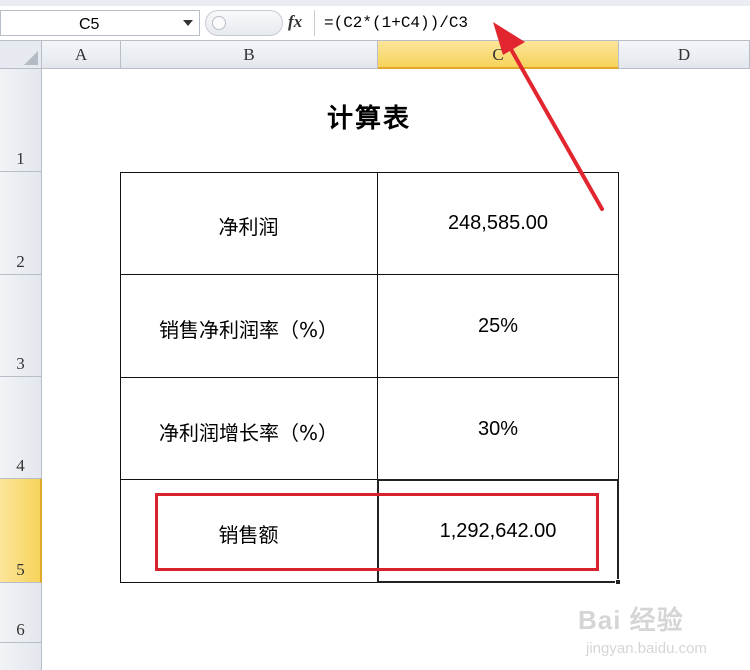 The height and width of the screenshot is (670, 750). What do you see at coordinates (21, 613) in the screenshot?
I see `row-header-6: 6` at bounding box center [21, 613].